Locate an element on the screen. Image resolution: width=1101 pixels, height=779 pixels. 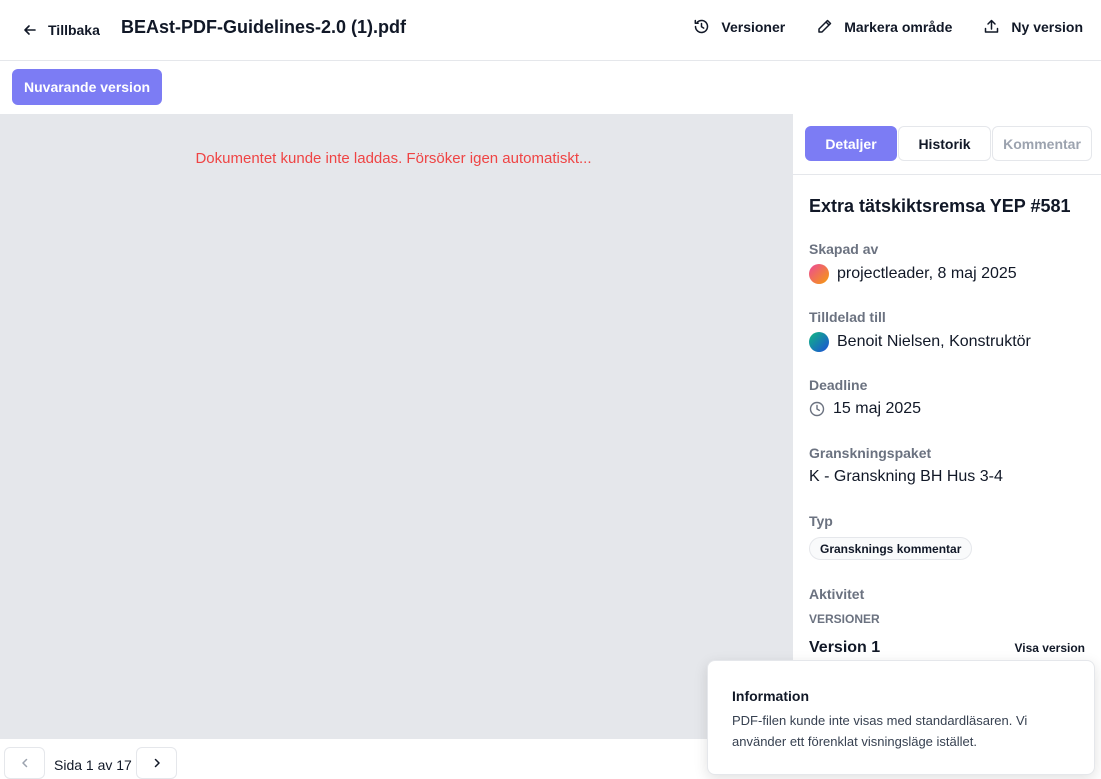
next-page-button is located at coordinates (156, 763).